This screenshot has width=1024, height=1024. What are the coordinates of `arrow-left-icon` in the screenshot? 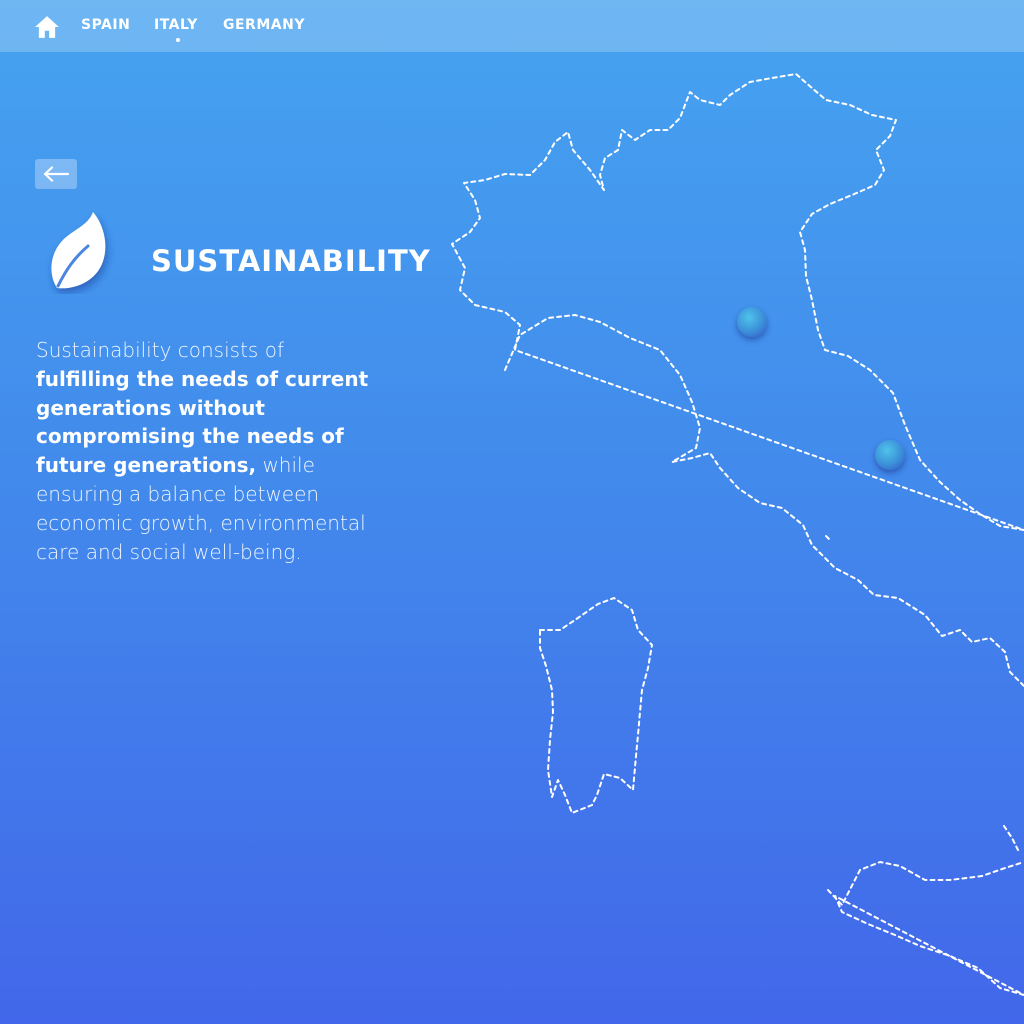 It's located at (56, 174).